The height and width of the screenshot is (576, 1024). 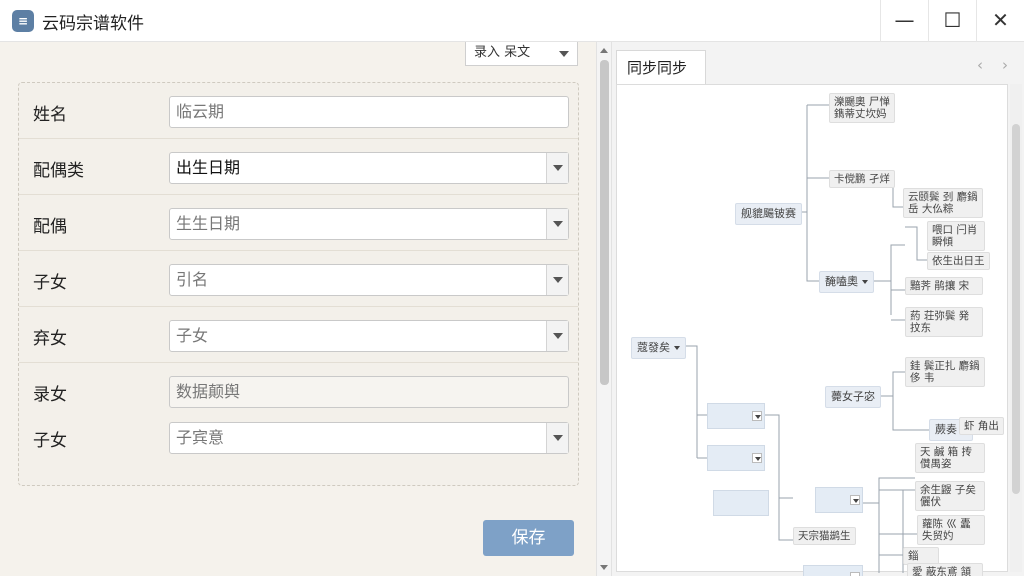 I want to click on tree-node: 天宗猫鹚生, so click(x=824, y=536).